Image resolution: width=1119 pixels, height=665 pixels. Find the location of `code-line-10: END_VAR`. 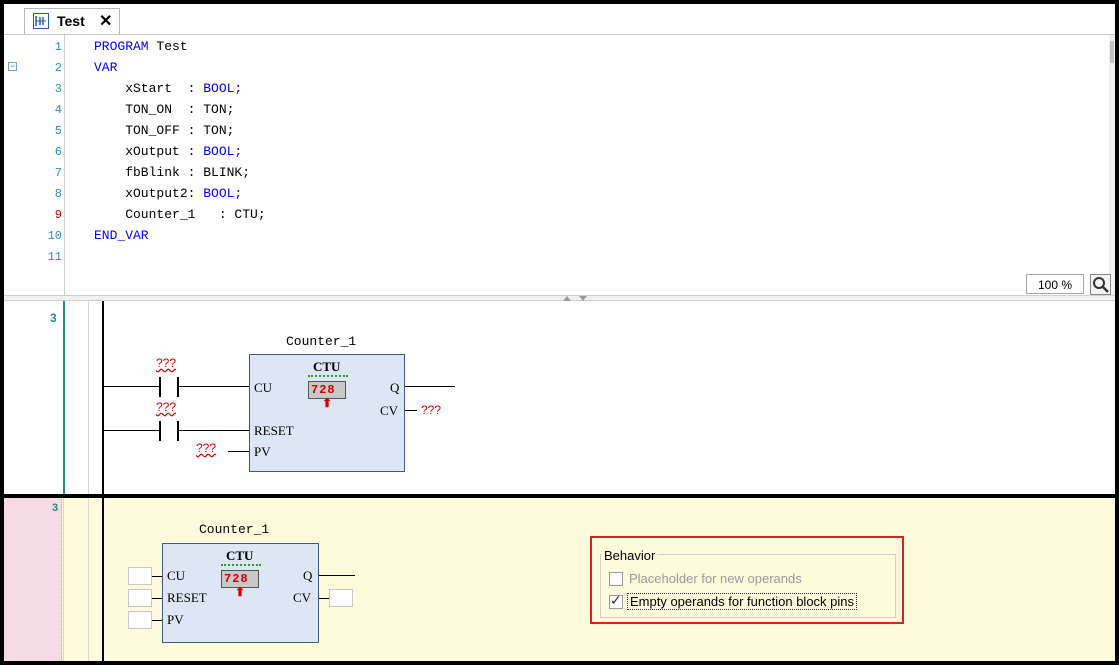

code-line-10: END_VAR is located at coordinates (121, 235).